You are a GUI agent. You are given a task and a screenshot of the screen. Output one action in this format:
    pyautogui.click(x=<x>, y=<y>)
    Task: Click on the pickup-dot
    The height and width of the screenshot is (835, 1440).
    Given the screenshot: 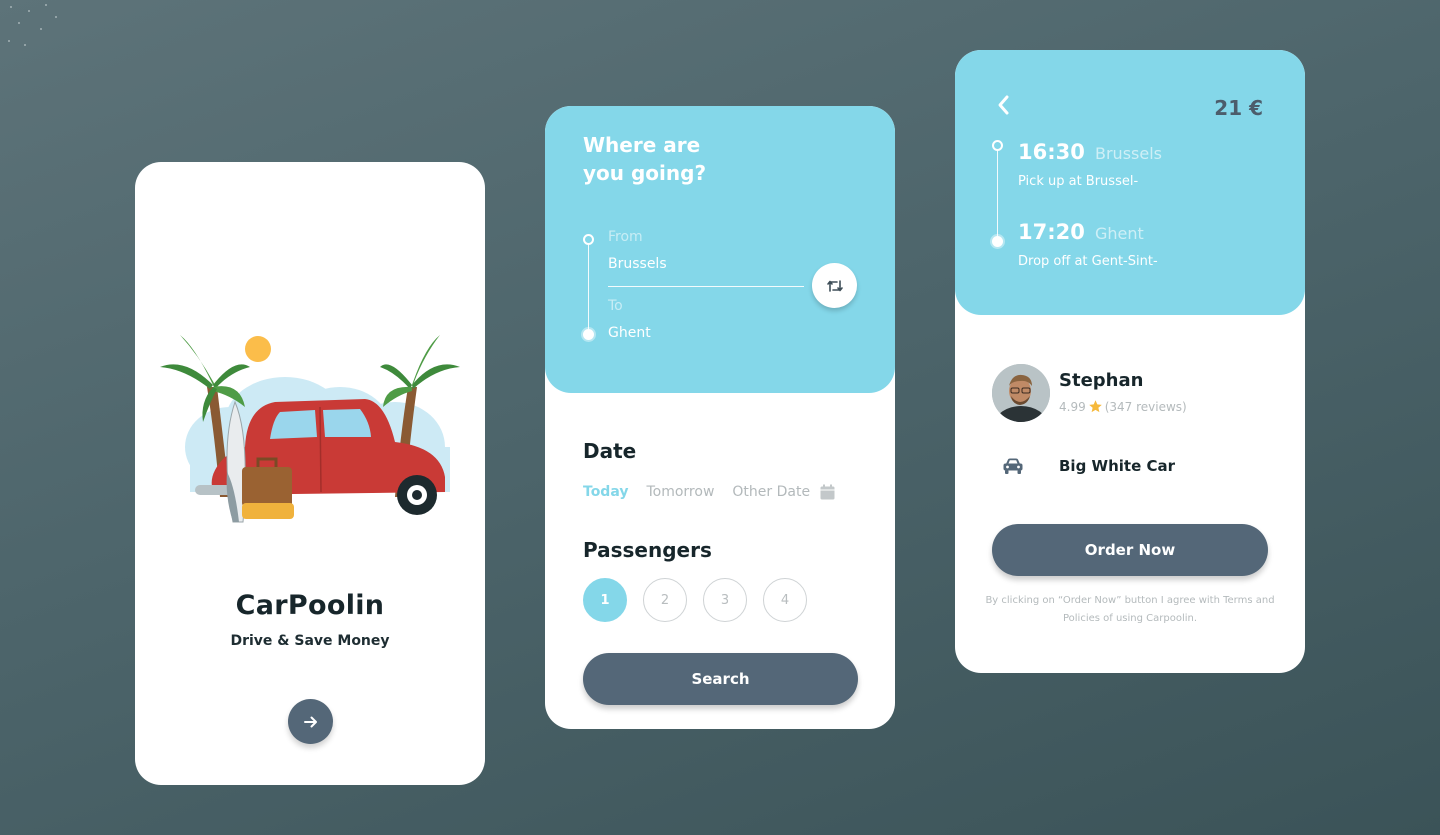 What is the action you would take?
    pyautogui.click(x=997, y=145)
    